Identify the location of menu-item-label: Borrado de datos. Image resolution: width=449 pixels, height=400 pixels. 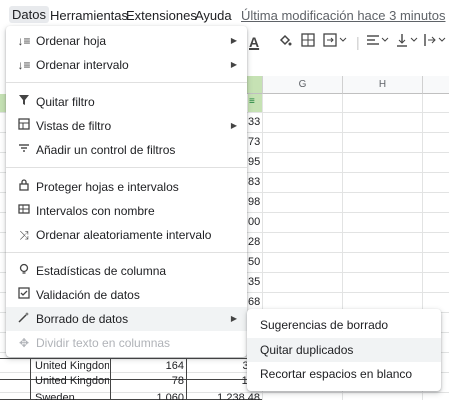
(82, 319).